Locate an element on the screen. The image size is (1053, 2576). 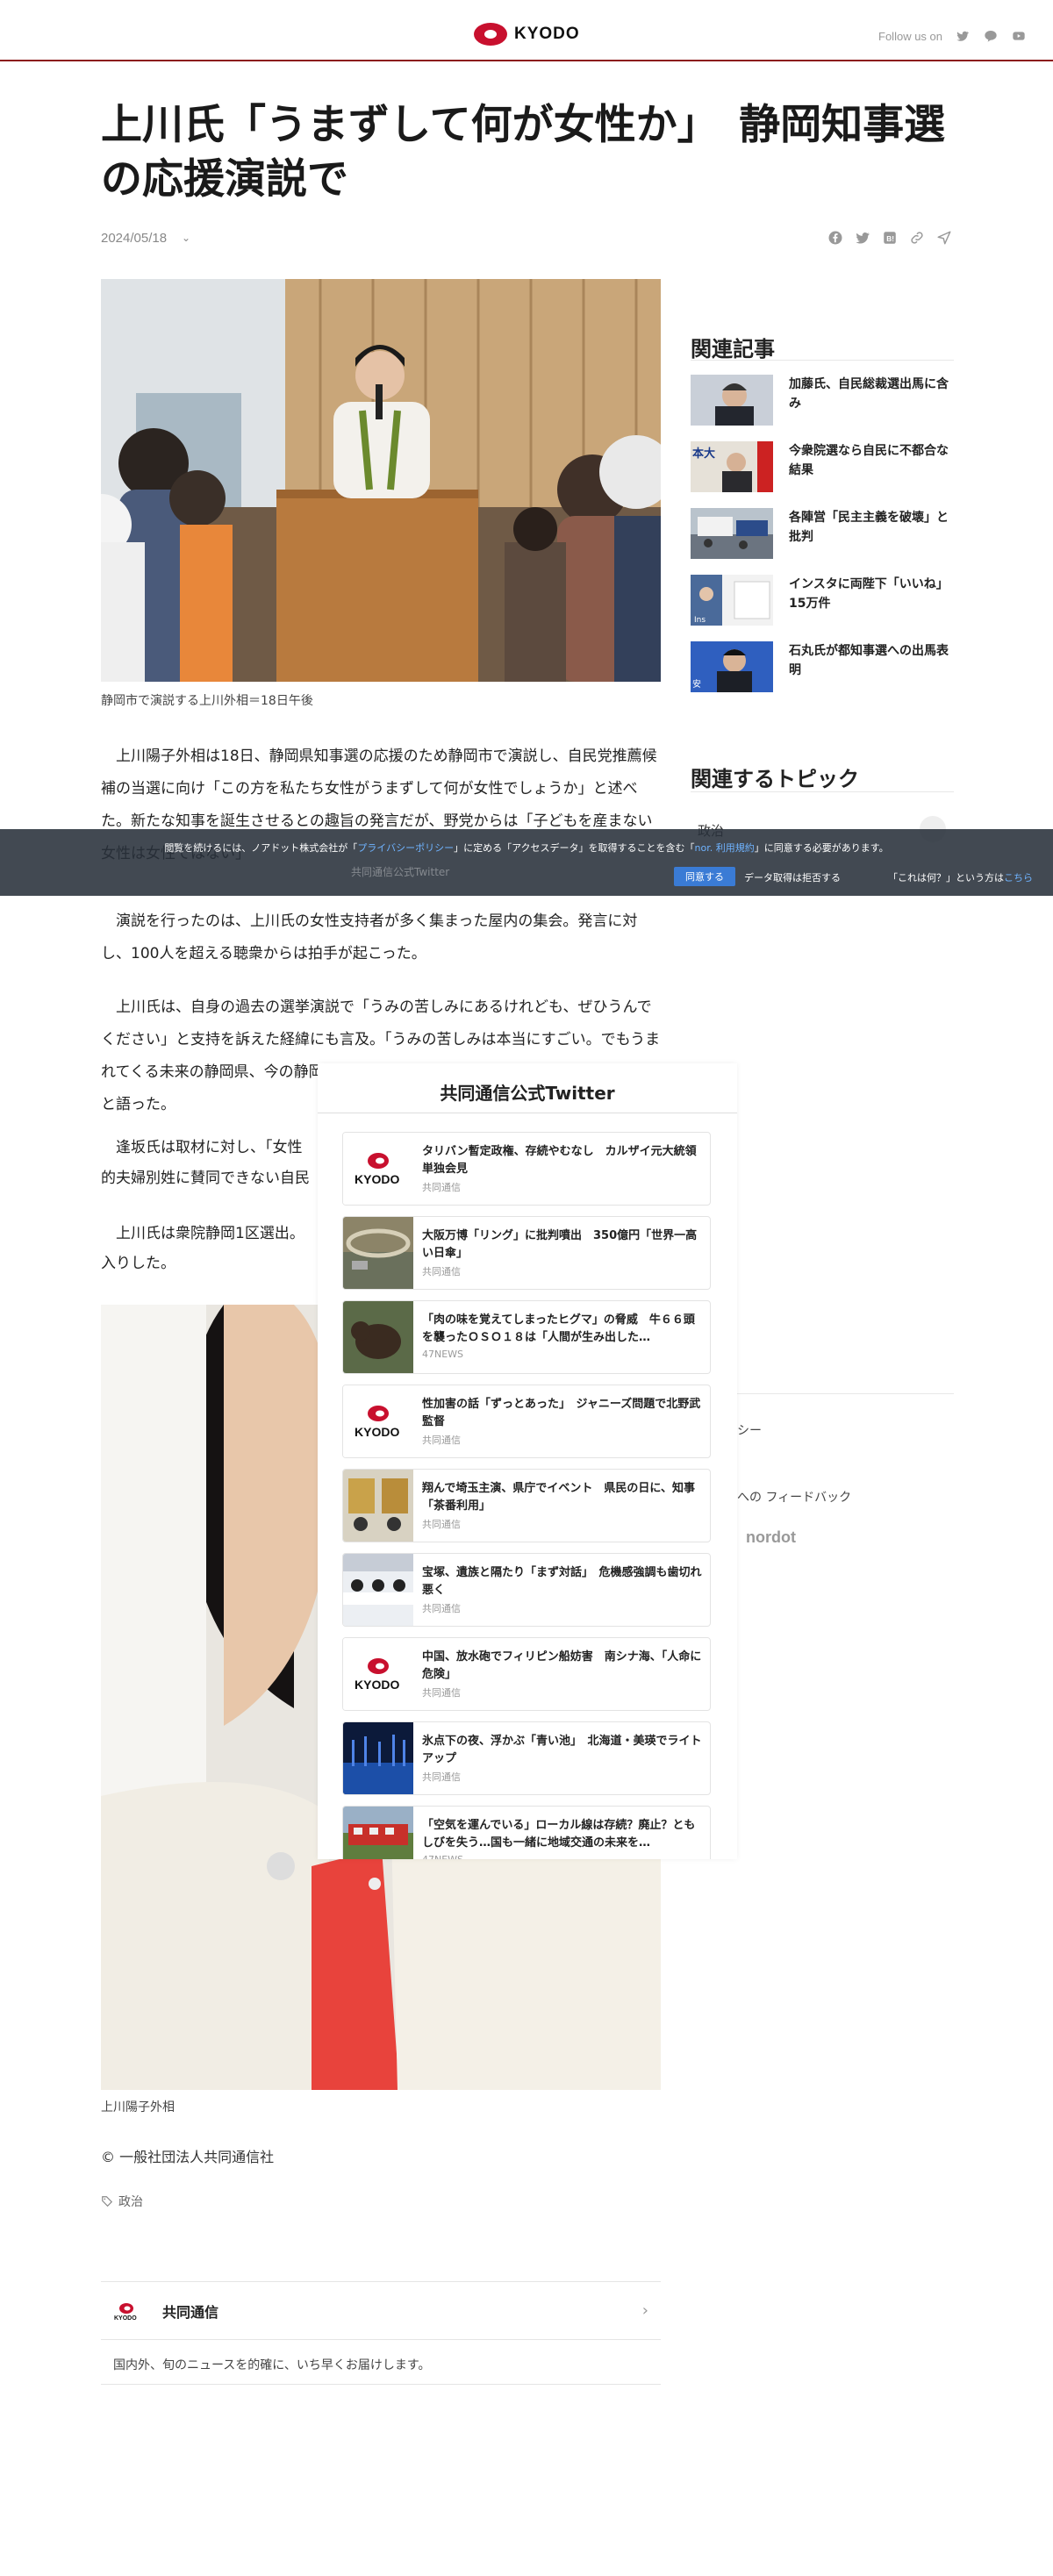
article-photo-speech is located at coordinates (381, 480).